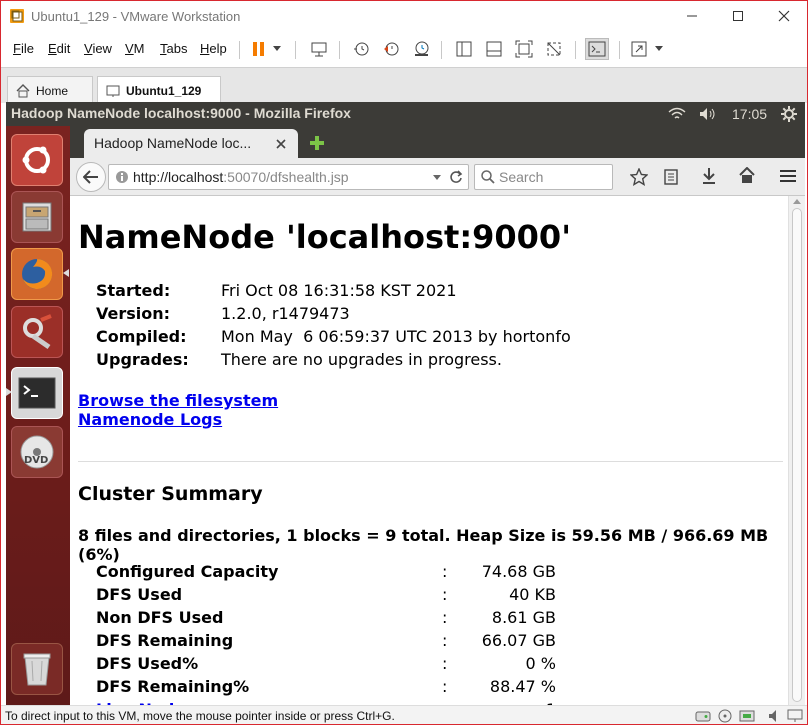 The width and height of the screenshot is (808, 725). Describe the element at coordinates (133, 290) in the screenshot. I see `info-label: Started:` at that location.